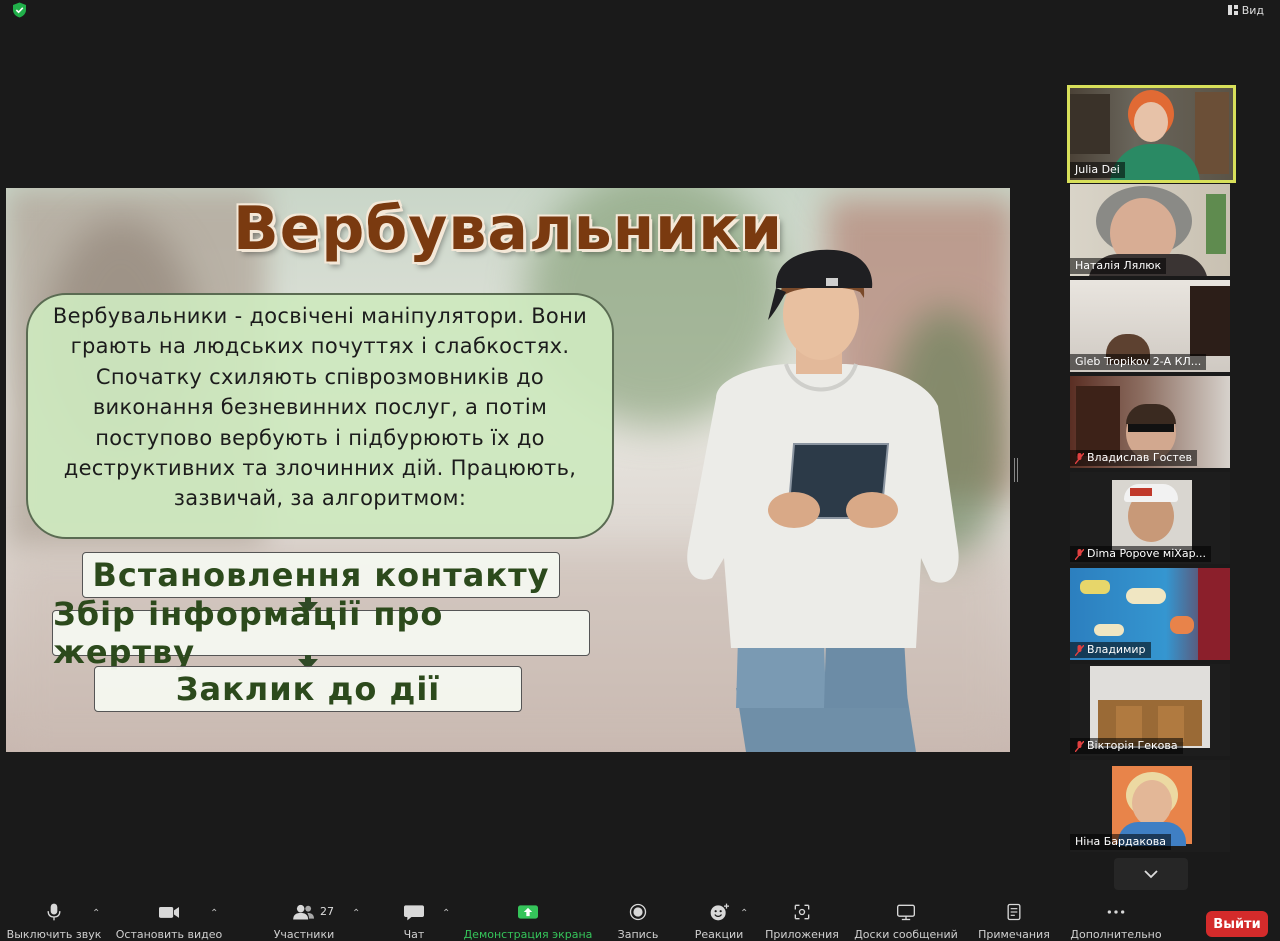 The width and height of the screenshot is (1280, 941). I want to click on chevron-down-icon, so click(1151, 874).